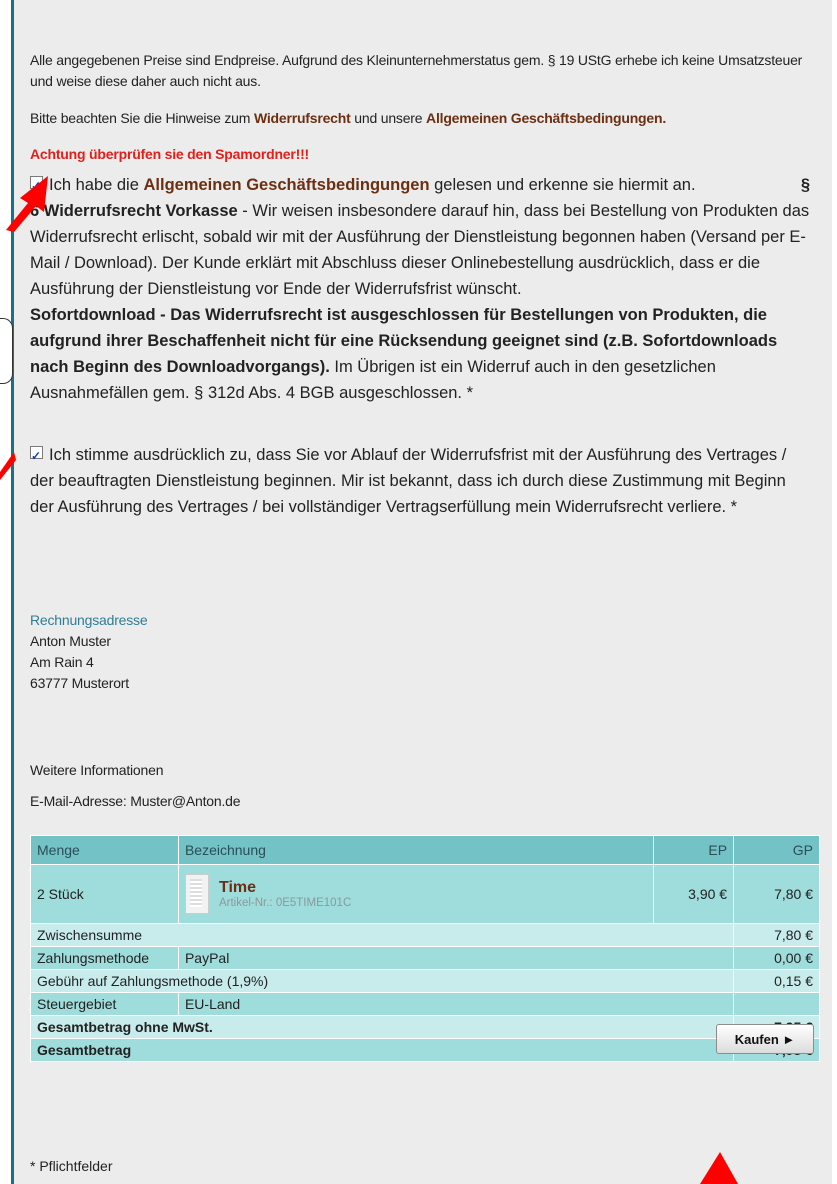  I want to click on product-name: Time, so click(285, 888).